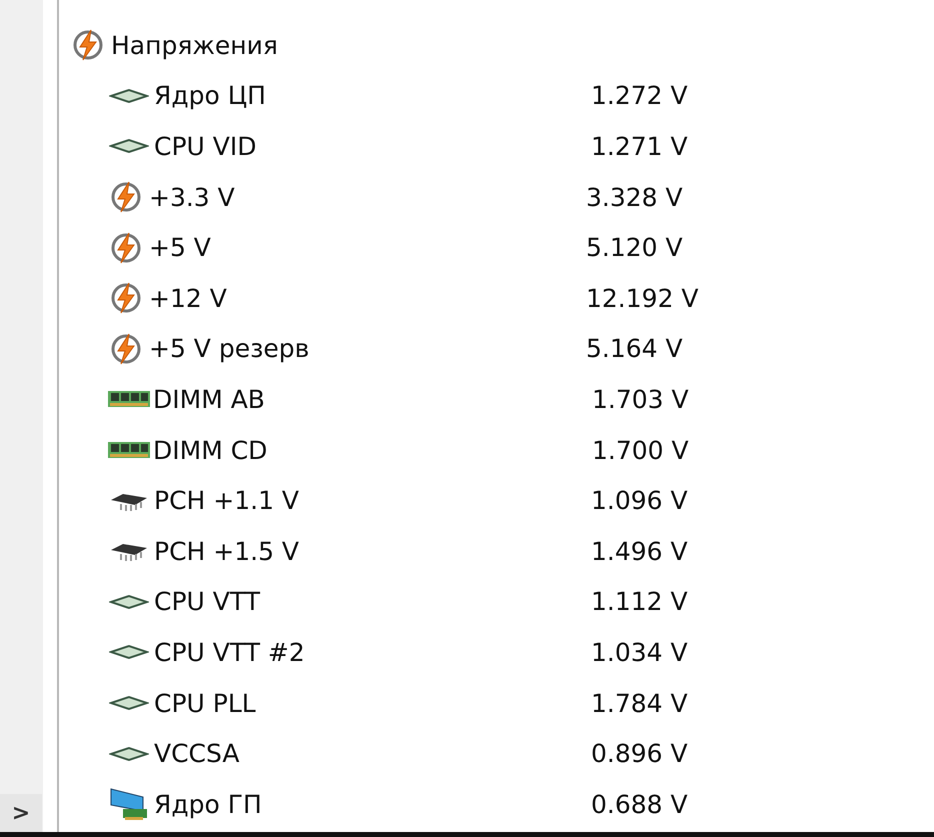 This screenshot has height=837, width=934. What do you see at coordinates (634, 349) in the screenshot?
I see `sensor-value: 5.164 V` at bounding box center [634, 349].